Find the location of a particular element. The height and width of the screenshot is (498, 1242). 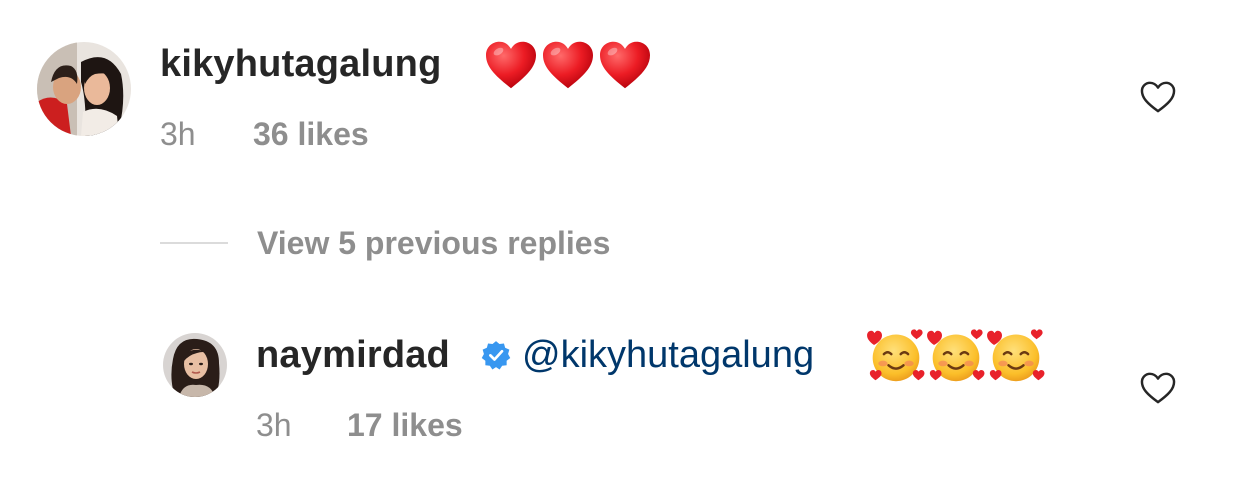

avatar-kikyhutagalung is located at coordinates (84, 89).